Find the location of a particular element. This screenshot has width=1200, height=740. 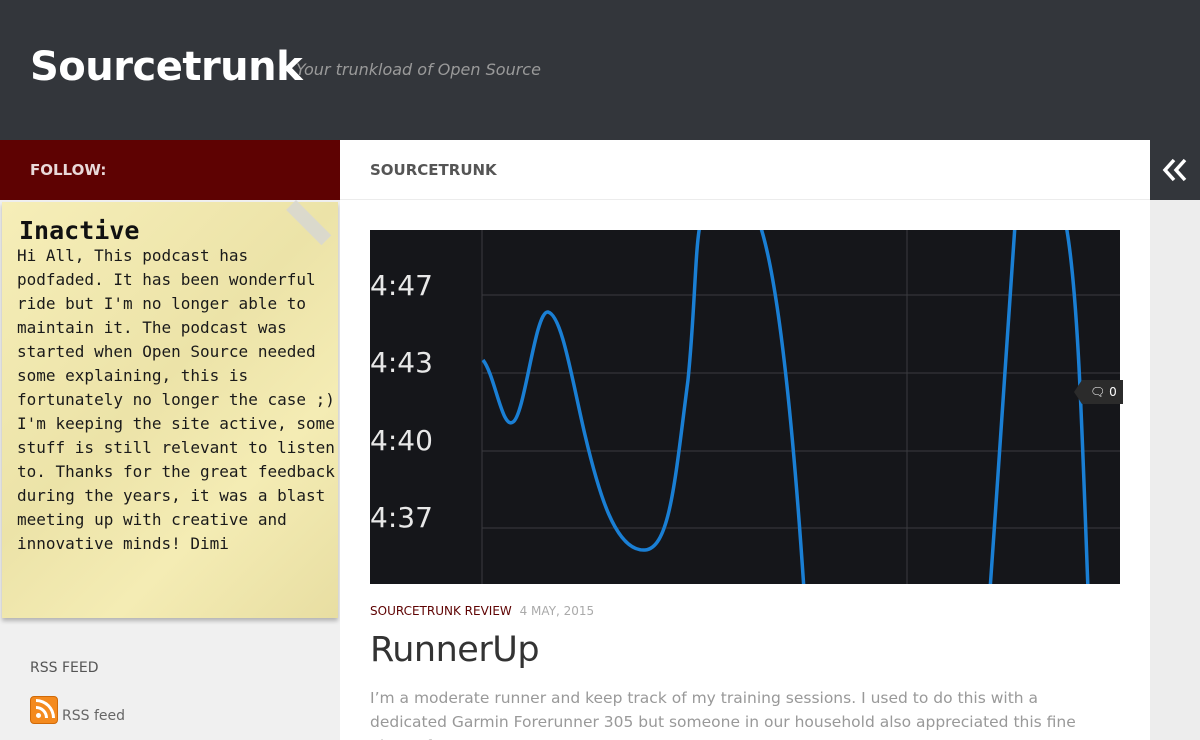

main-heading: SOURCETRUNK is located at coordinates (433, 170).